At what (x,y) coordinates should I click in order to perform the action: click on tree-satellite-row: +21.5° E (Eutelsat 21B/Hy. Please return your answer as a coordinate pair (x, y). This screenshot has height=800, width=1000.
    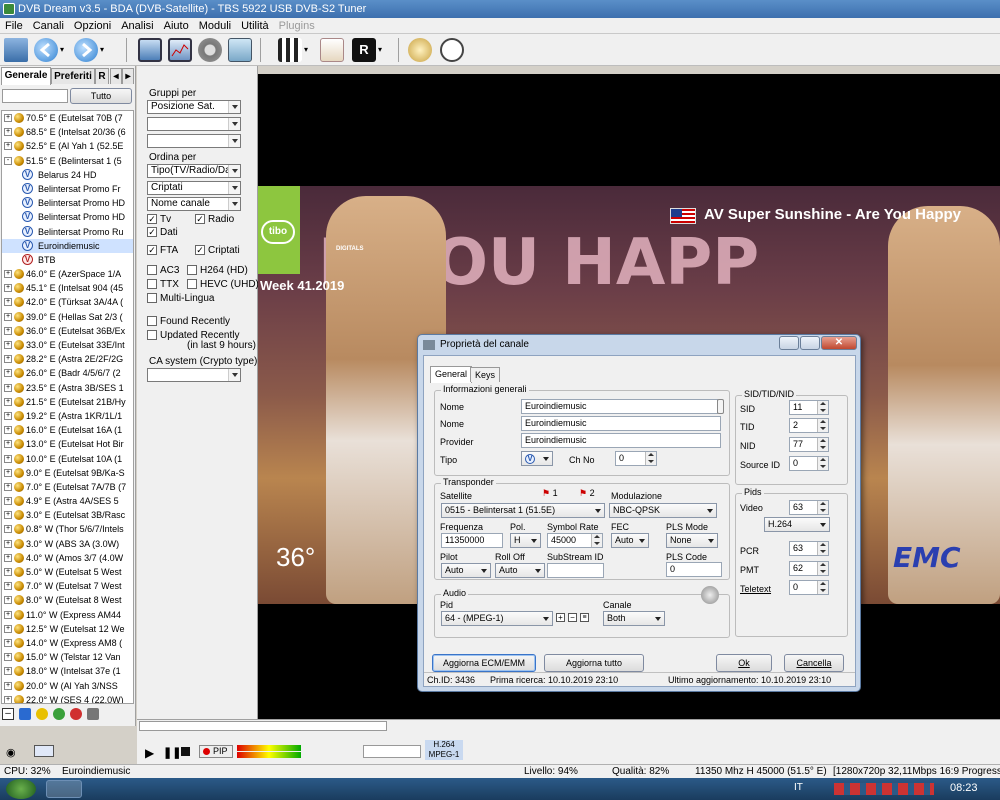
    Looking at the image, I should click on (67, 402).